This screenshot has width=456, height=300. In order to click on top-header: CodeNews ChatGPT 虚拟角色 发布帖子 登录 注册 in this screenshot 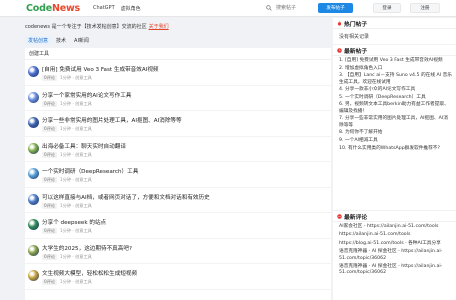, I will do `click(228, 8)`.